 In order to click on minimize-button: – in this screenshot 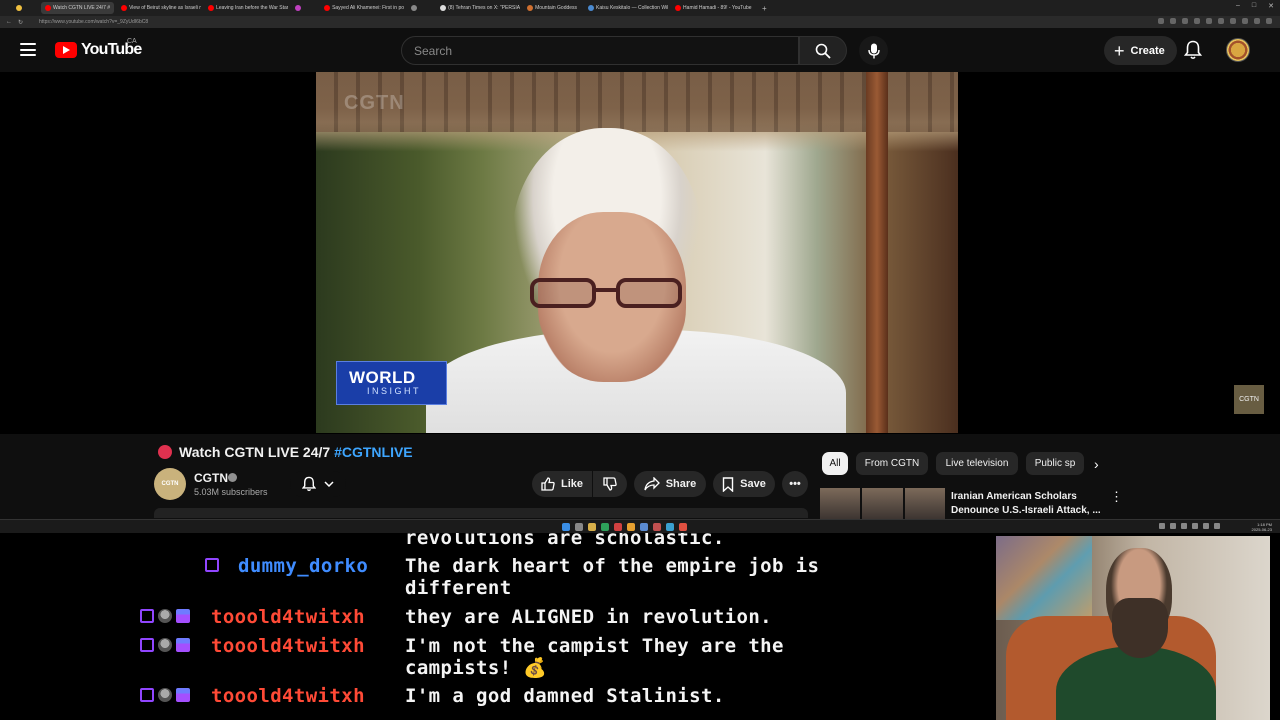, I will do `click(1238, 6)`.